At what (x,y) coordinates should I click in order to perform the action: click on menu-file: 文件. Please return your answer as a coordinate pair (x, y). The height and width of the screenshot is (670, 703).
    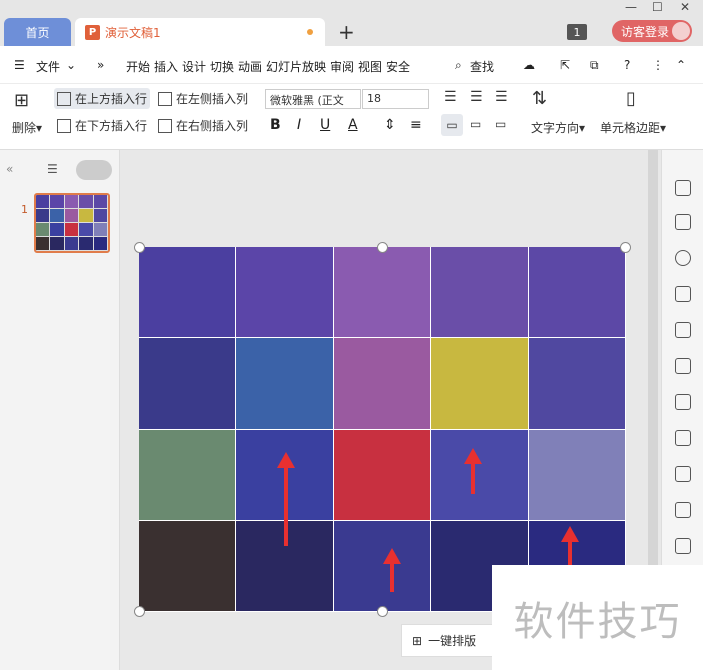
    Looking at the image, I should click on (48, 66).